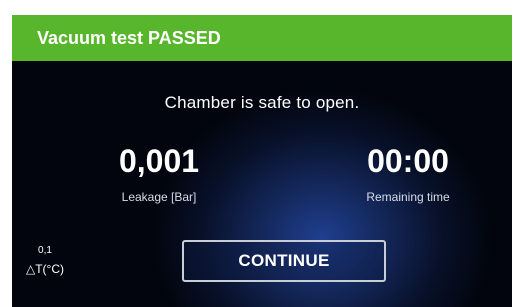 This screenshot has width=524, height=307. I want to click on status-message: Chamber is safe to open., so click(262, 102).